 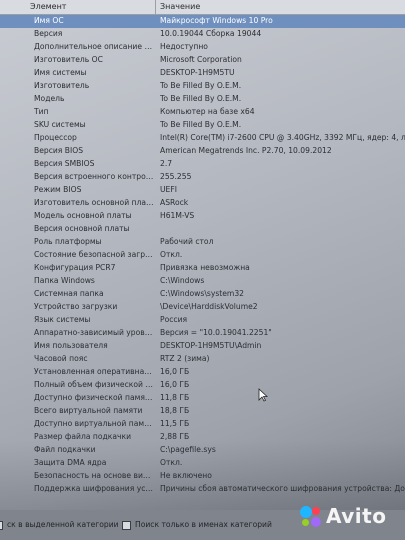 What do you see at coordinates (184, 46) in the screenshot?
I see `row-element-value: Недоступно` at bounding box center [184, 46].